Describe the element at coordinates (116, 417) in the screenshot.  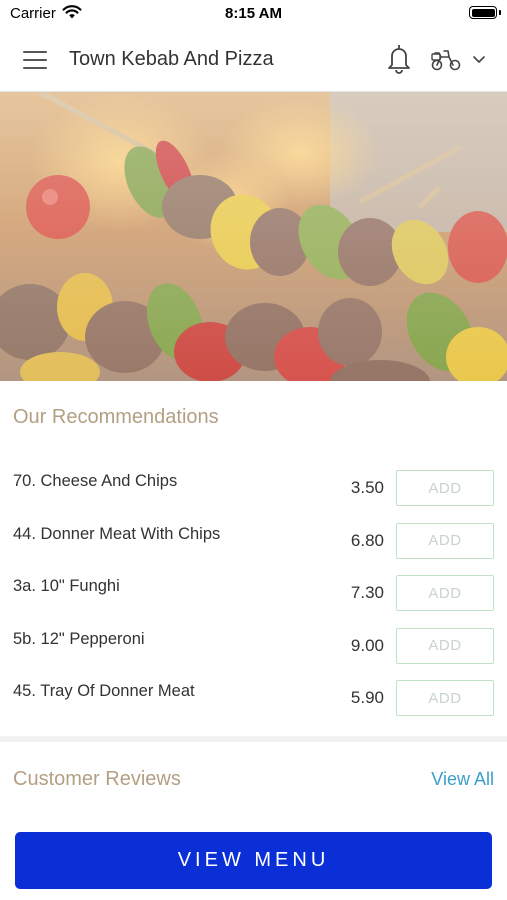
I see `recommendations-title: Our Recommendations` at that location.